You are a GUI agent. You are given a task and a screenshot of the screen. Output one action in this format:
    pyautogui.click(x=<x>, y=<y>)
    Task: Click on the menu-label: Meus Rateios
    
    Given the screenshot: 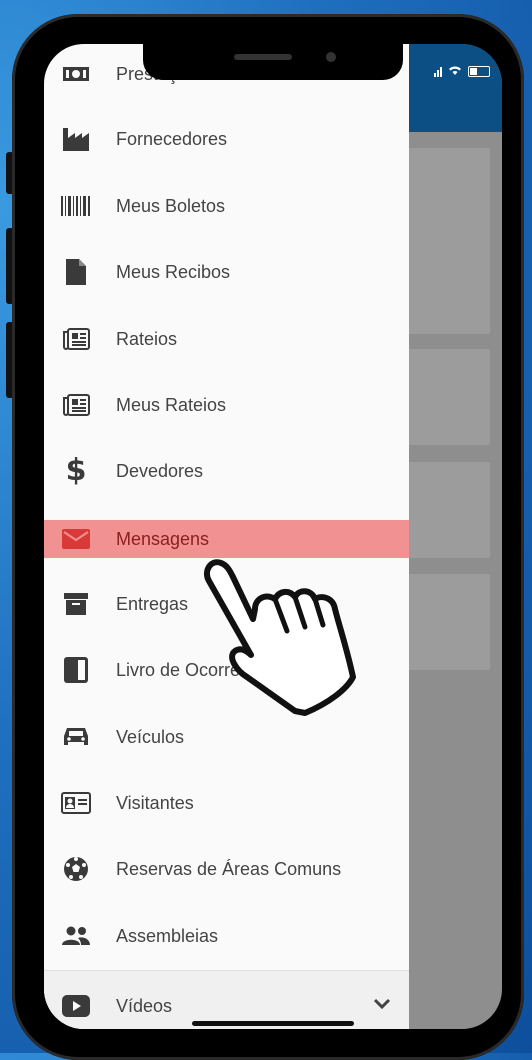 What is the action you would take?
    pyautogui.click(x=171, y=404)
    